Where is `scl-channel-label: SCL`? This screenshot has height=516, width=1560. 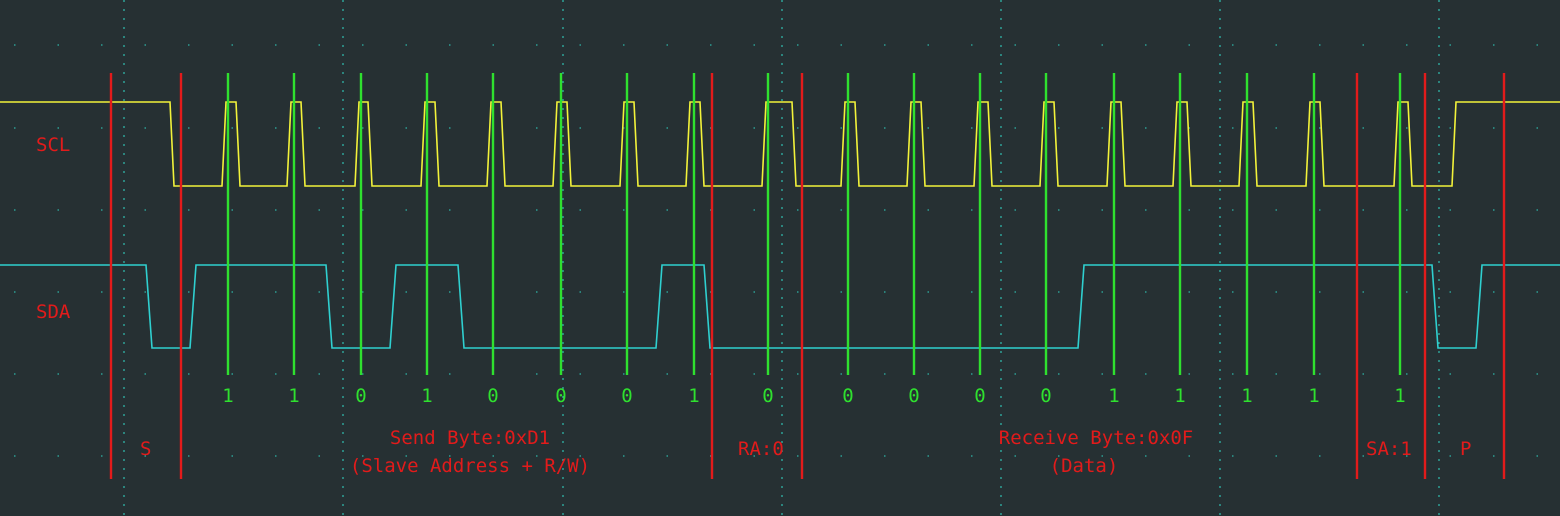
scl-channel-label: SCL is located at coordinates (53, 145).